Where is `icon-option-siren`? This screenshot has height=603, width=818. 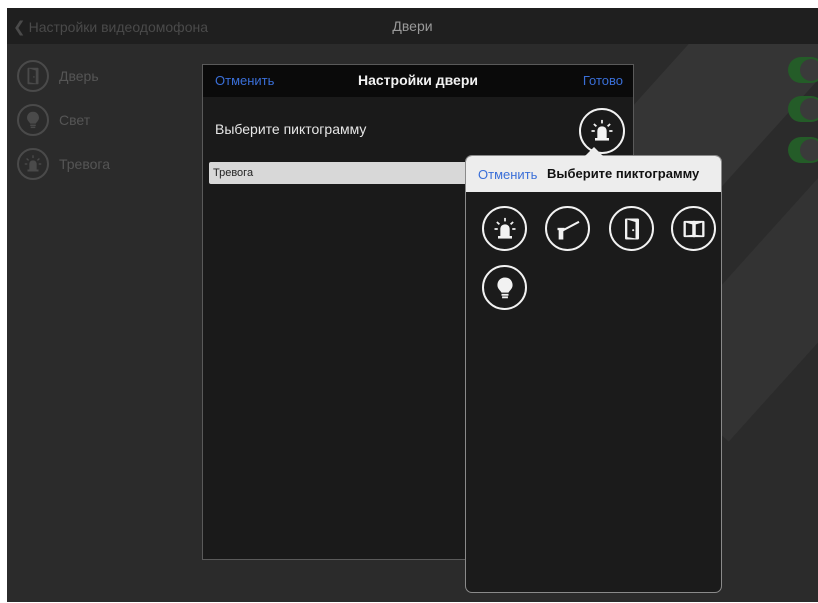 icon-option-siren is located at coordinates (504, 228).